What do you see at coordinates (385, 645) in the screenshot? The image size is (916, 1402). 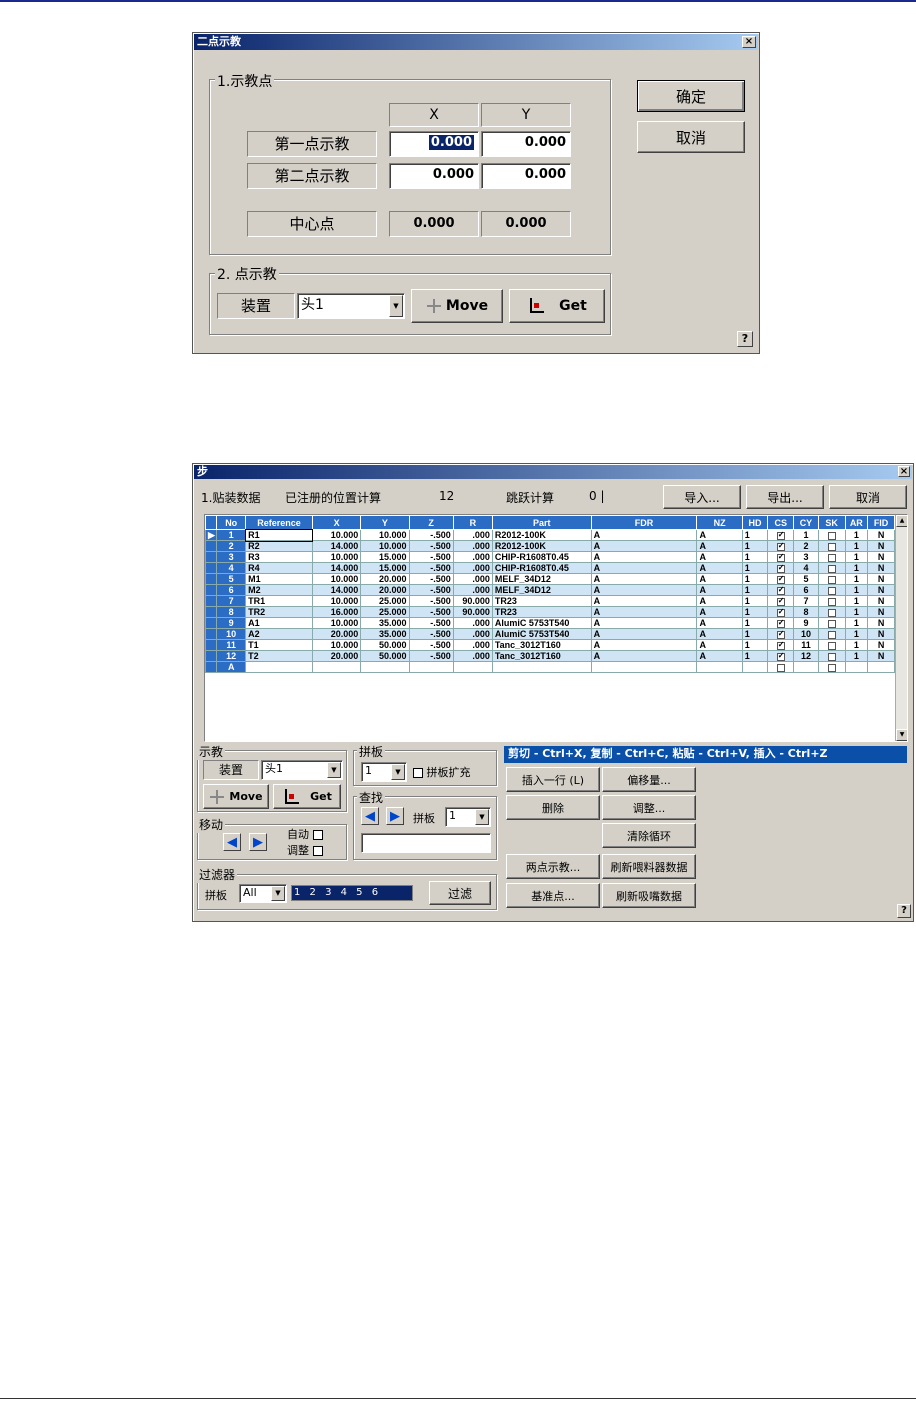 I see `y-cell: 50.000` at bounding box center [385, 645].